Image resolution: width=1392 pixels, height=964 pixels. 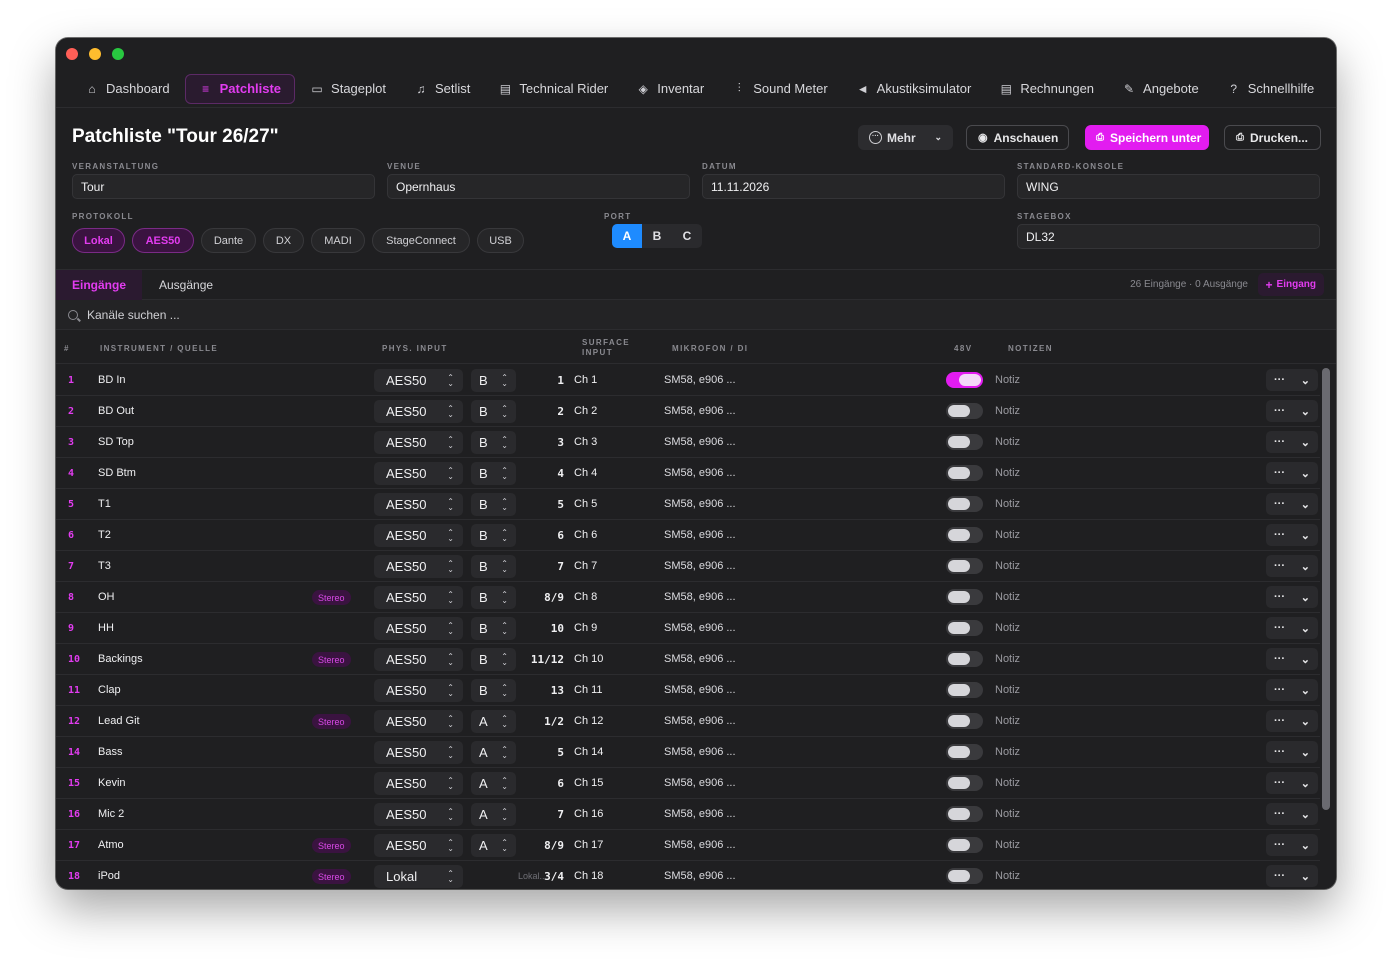 I want to click on tab-inputs: Eingänge, so click(x=99, y=285).